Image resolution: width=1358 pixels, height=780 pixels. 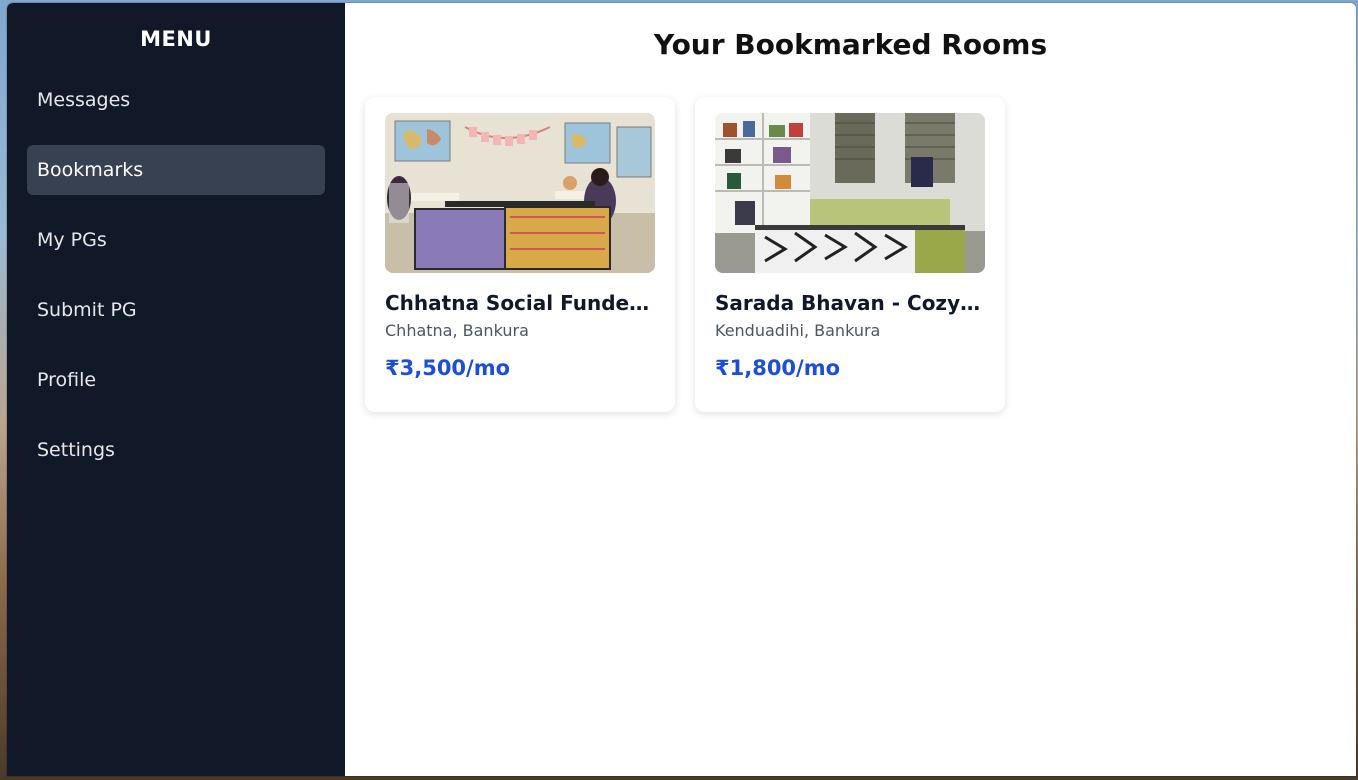 I want to click on room-location: Kenduadihi, Bankura, so click(x=798, y=330).